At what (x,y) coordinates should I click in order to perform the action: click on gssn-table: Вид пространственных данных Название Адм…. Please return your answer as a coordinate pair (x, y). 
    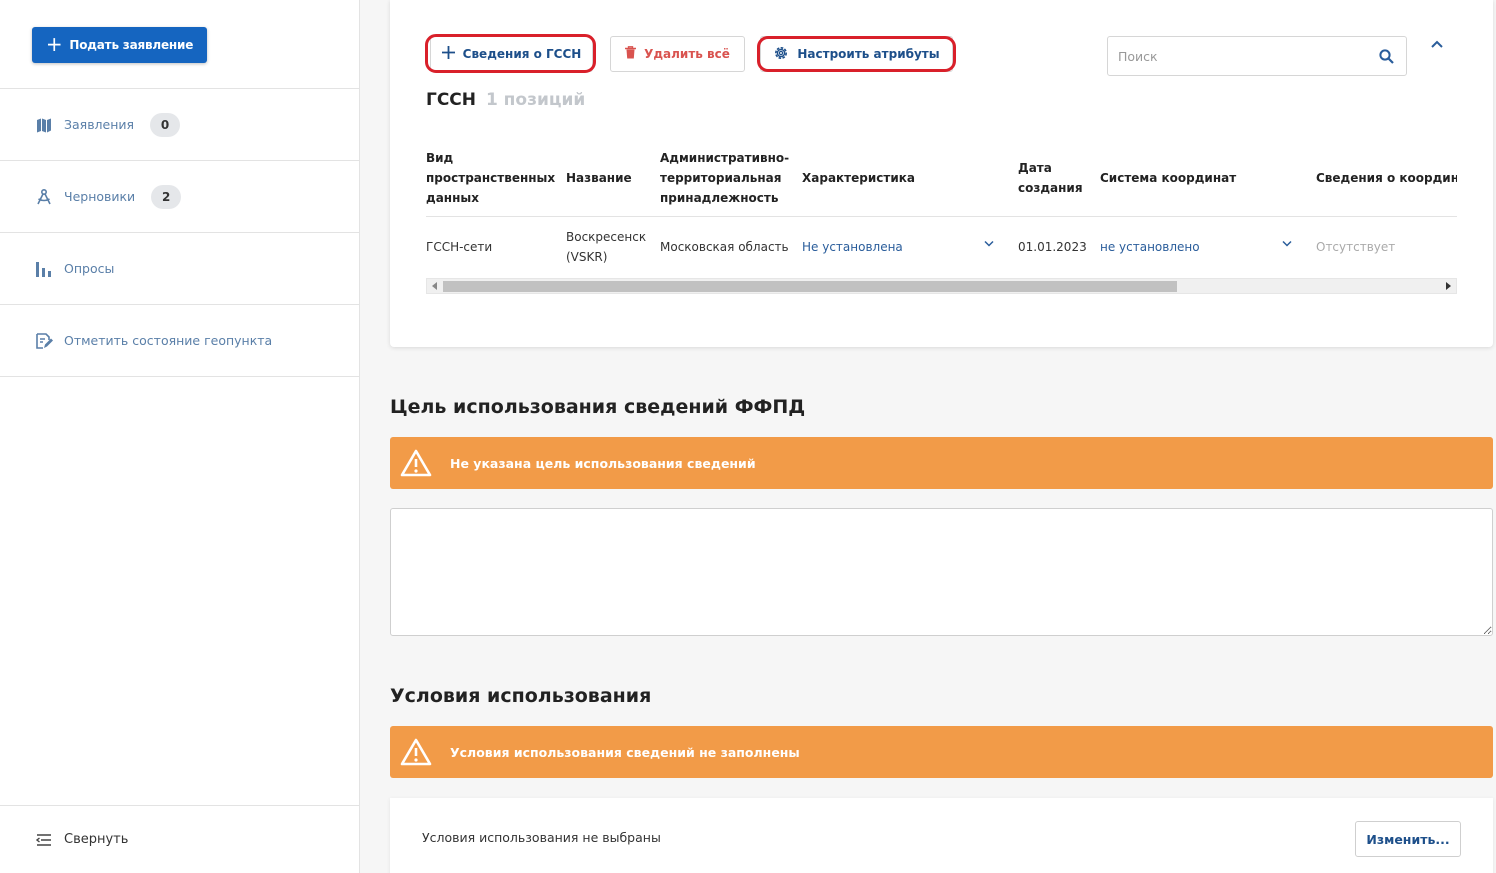
    Looking at the image, I should click on (941, 209).